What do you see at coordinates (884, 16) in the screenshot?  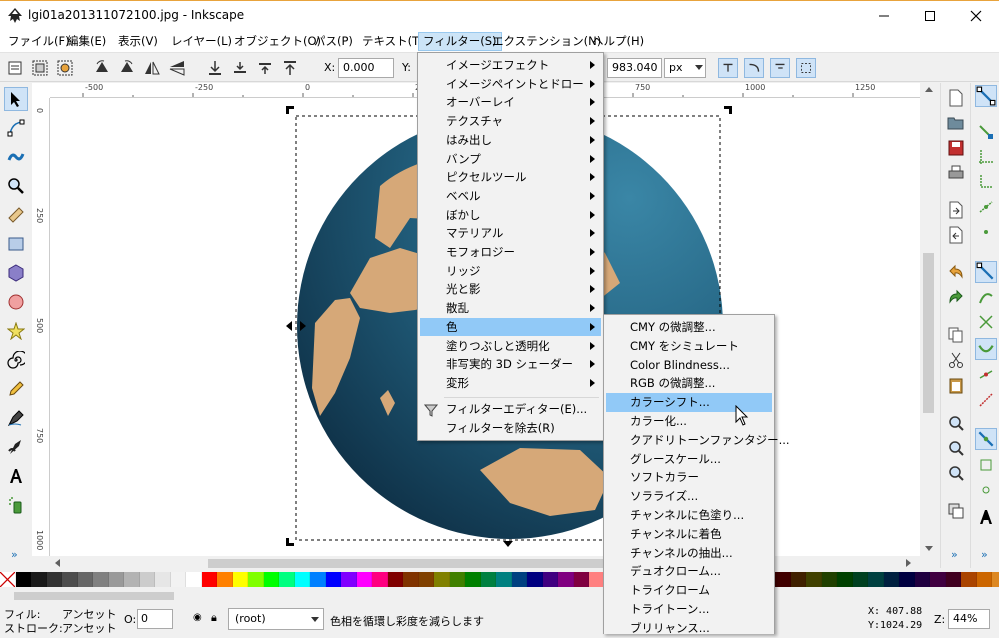 I see `minimize-button` at bounding box center [884, 16].